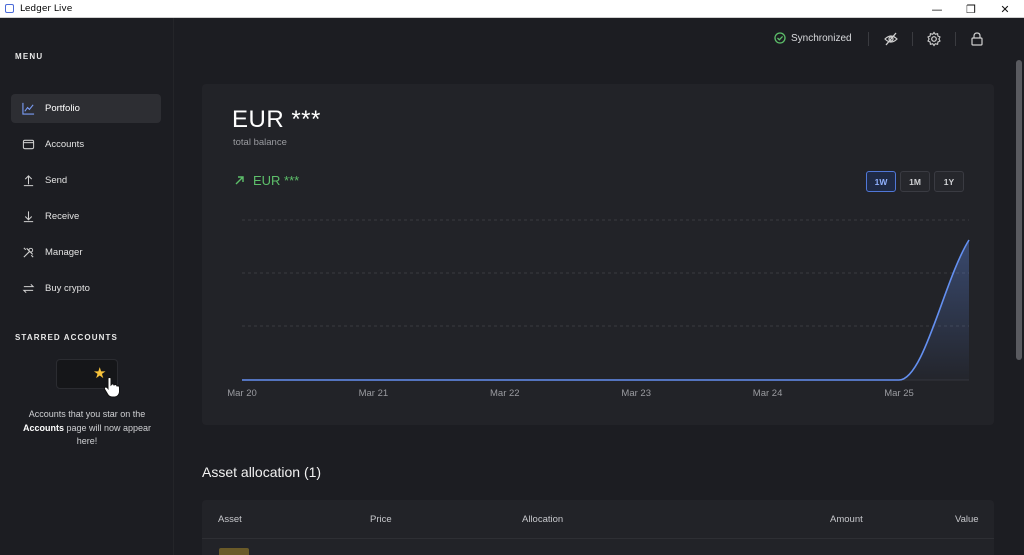  I want to click on range-1m-button: 1M, so click(915, 181).